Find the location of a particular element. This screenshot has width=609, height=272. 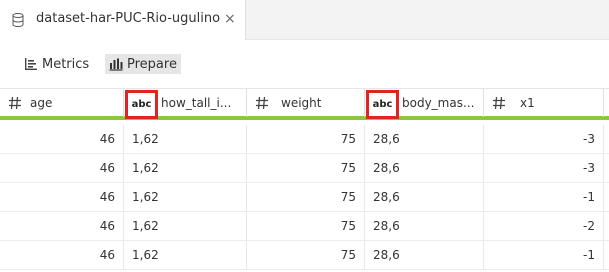

table-row: 46 1,62 75 28,6 -2 is located at coordinates (304, 226).